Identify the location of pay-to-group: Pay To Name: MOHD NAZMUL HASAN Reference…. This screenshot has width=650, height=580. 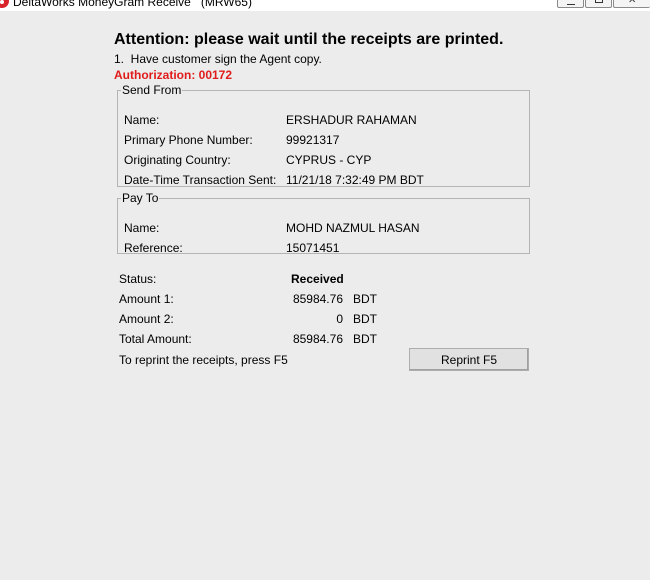
(323, 223).